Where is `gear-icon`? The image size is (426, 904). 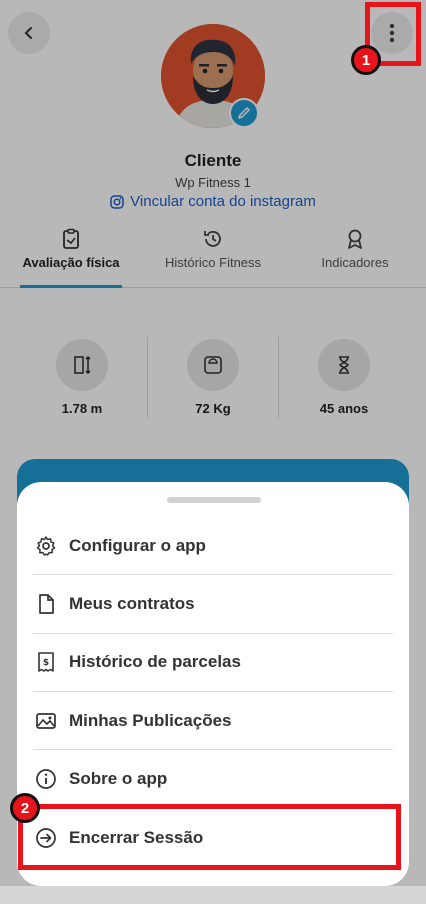 gear-icon is located at coordinates (46, 546).